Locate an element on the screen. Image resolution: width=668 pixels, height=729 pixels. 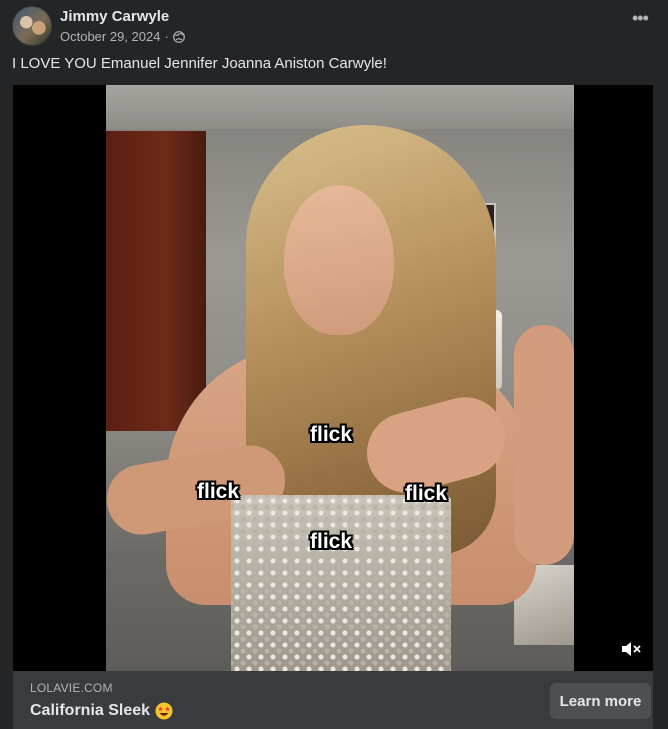
scene-person-face is located at coordinates (339, 260).